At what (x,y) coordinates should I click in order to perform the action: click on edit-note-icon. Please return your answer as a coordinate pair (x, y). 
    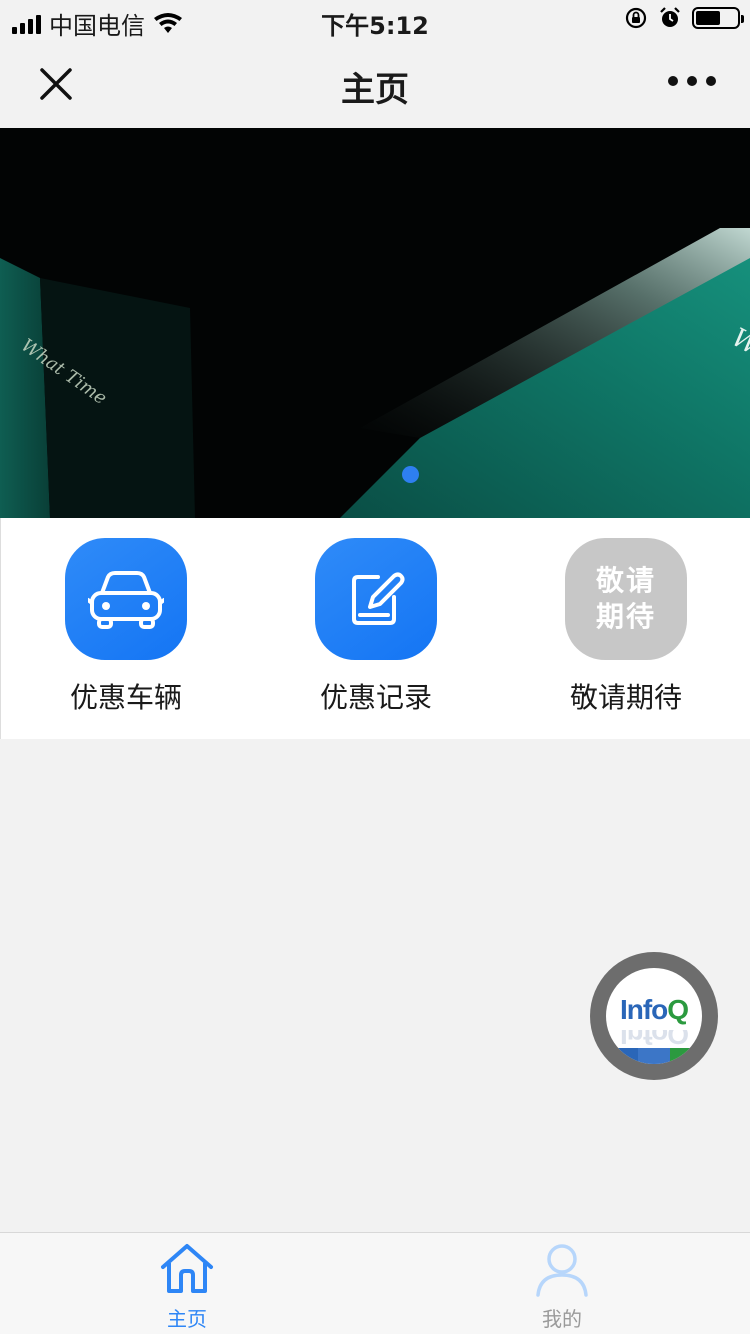
    Looking at the image, I should click on (378, 598).